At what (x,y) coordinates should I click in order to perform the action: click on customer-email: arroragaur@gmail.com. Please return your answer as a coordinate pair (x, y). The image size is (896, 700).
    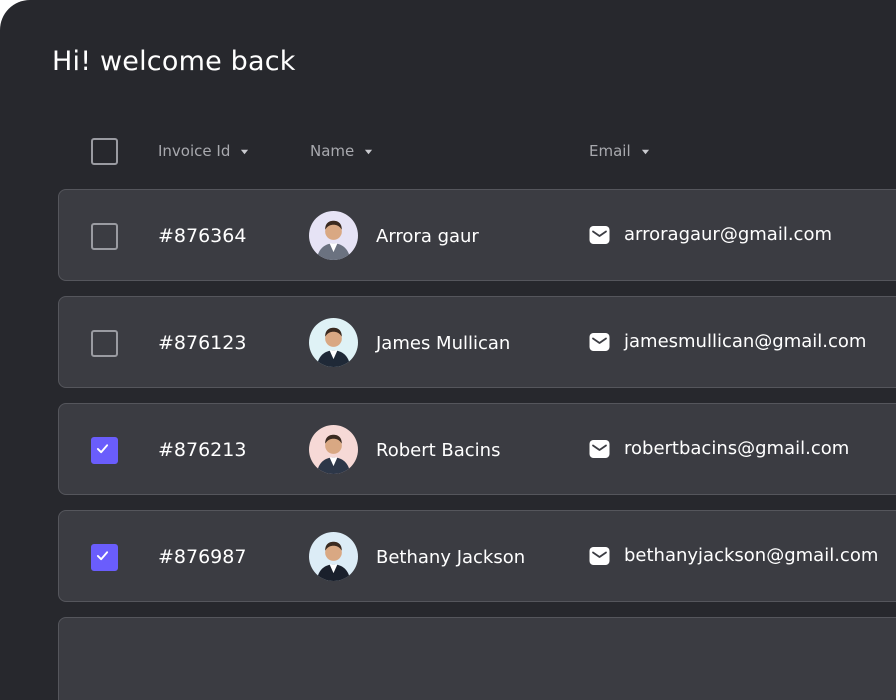
    Looking at the image, I should click on (728, 234).